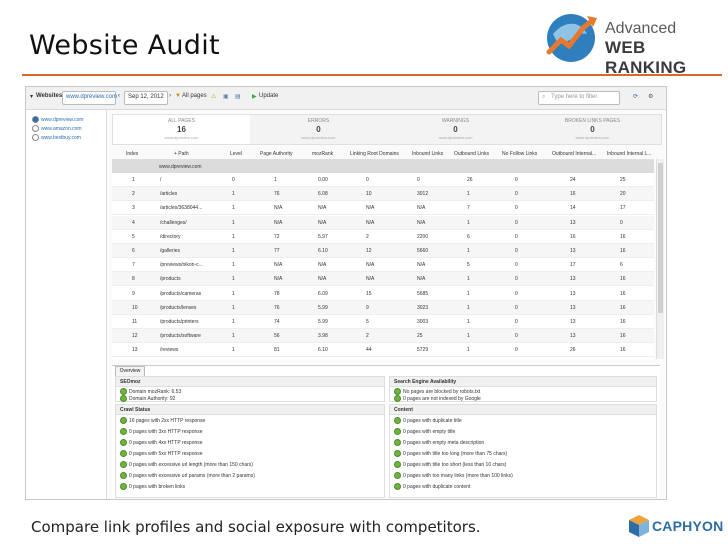 This screenshot has width=728, height=546. Describe the element at coordinates (268, 96) in the screenshot. I see `update-button: Update` at that location.